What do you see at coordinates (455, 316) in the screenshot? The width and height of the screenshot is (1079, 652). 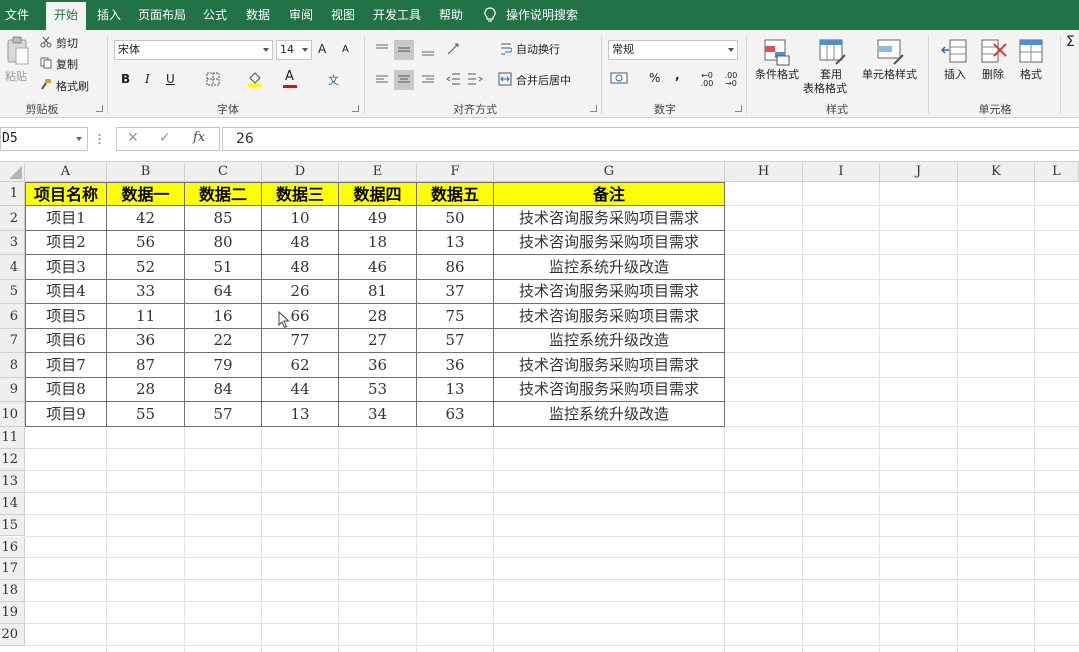 I see `table-cell: 75` at bounding box center [455, 316].